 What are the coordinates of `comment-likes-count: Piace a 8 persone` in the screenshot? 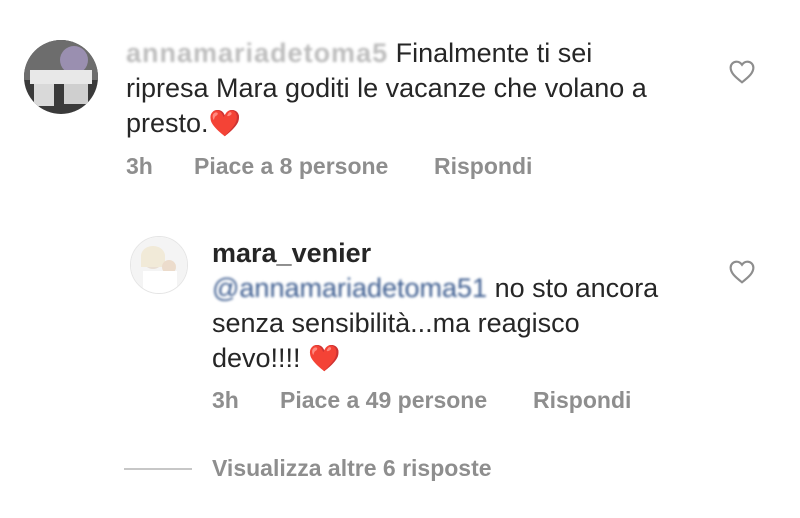 It's located at (314, 166).